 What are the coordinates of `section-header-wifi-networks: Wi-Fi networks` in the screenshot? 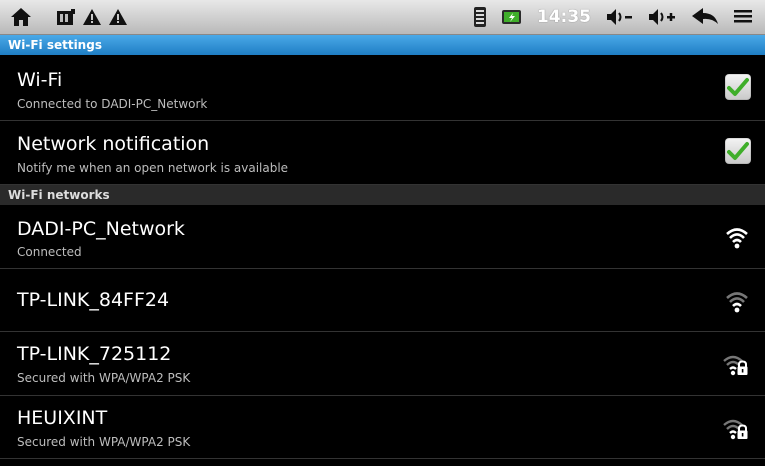 It's located at (382, 195).